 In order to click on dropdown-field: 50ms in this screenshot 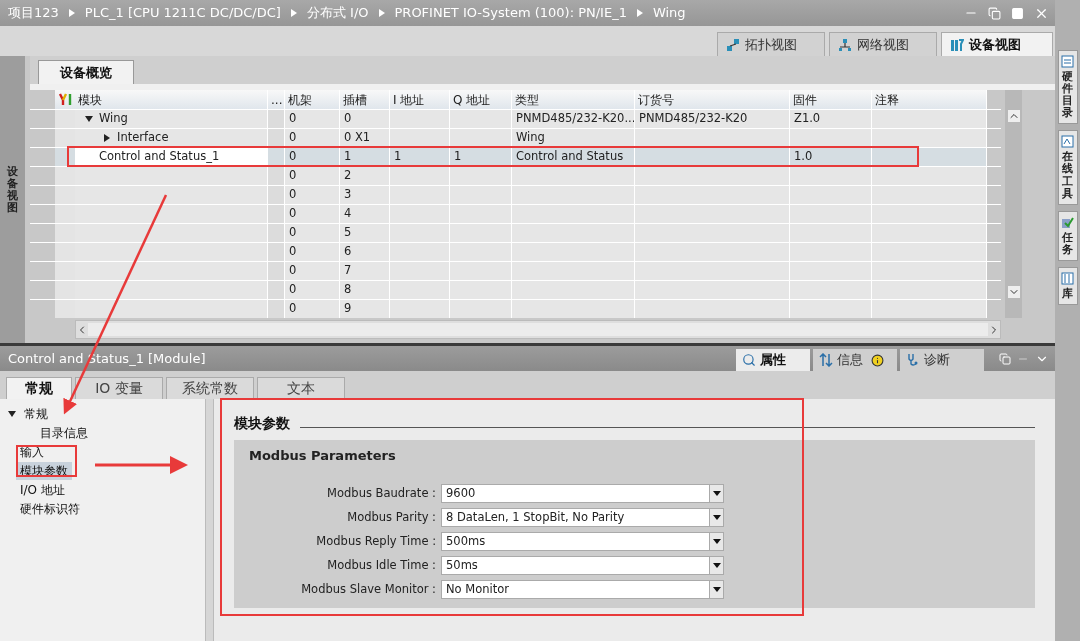, I will do `click(582, 565)`.